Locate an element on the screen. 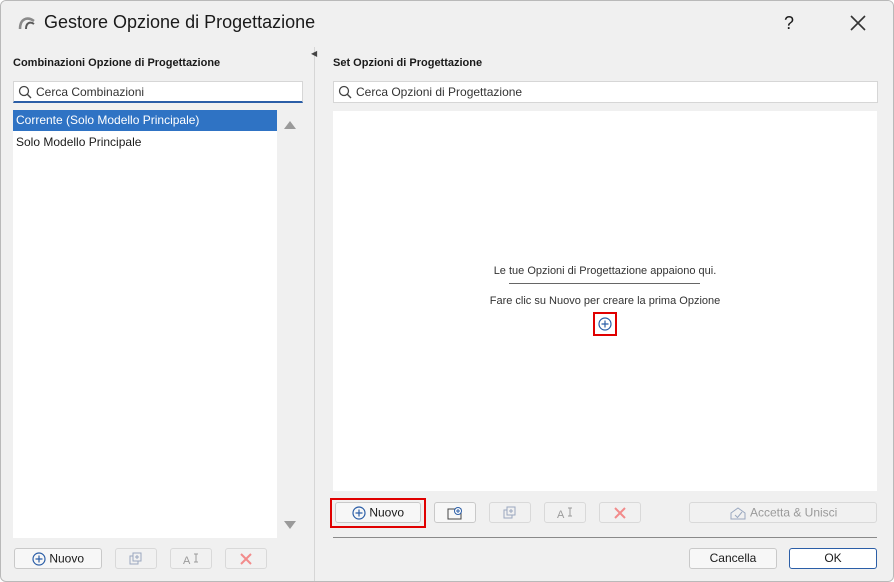  empty-state-rule is located at coordinates (604, 283).